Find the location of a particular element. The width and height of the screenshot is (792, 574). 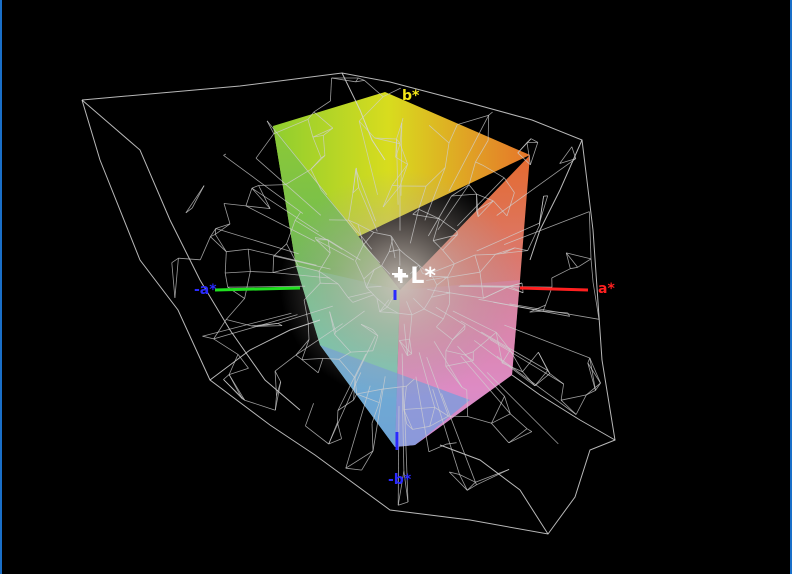

a-axis-line is located at coordinates (554, 289).